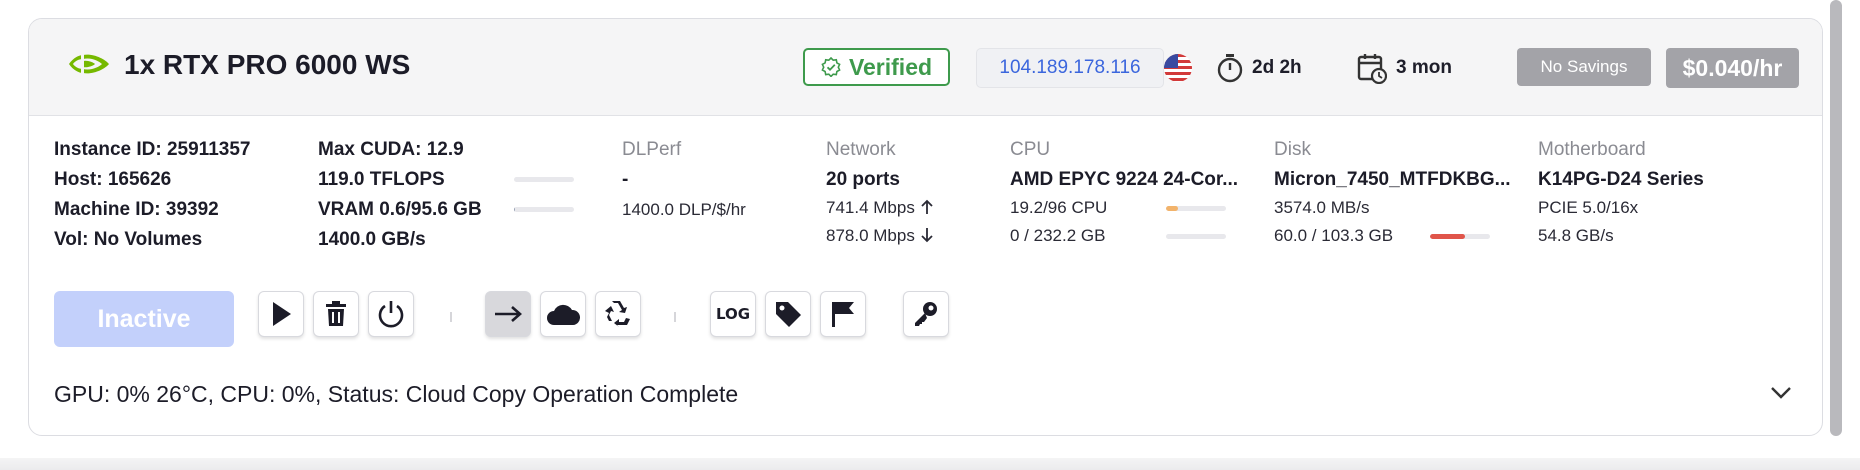 Image resolution: width=1860 pixels, height=470 pixels. Describe the element at coordinates (1334, 235) in the screenshot. I see `disk-usage: 60.0 / 103.3 GB` at that location.